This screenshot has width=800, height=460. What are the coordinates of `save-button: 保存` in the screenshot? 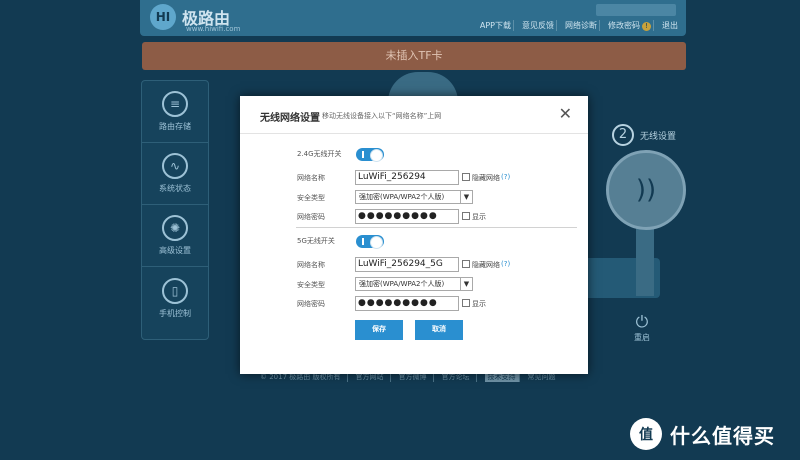 It's located at (379, 330).